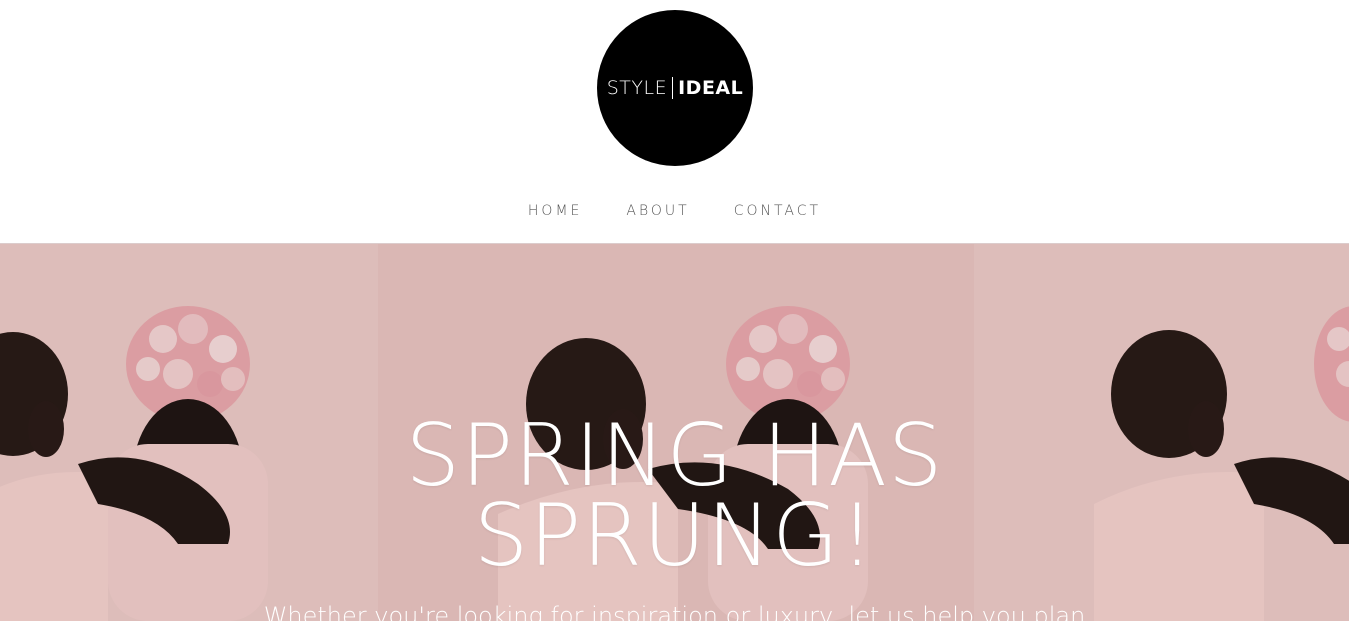  I want to click on logo-text-ideal: IDEAL, so click(711, 88).